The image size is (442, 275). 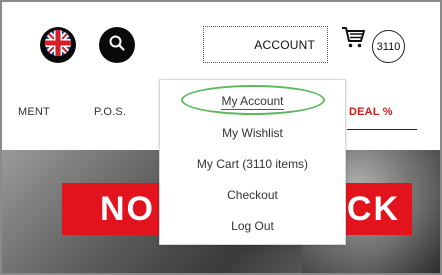 I want to click on menu-item-label: My Wishlist, so click(x=252, y=133).